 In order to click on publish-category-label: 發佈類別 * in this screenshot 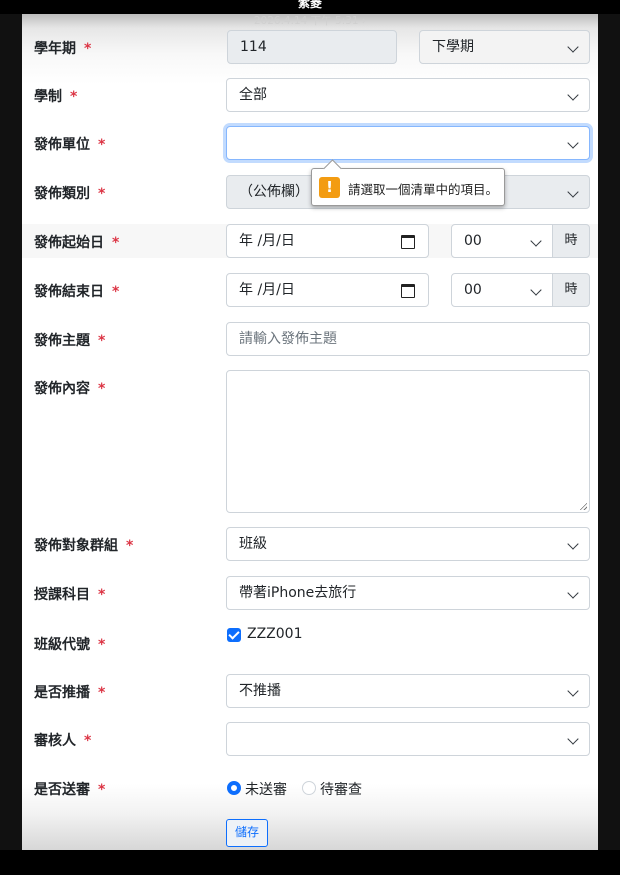, I will do `click(70, 194)`.